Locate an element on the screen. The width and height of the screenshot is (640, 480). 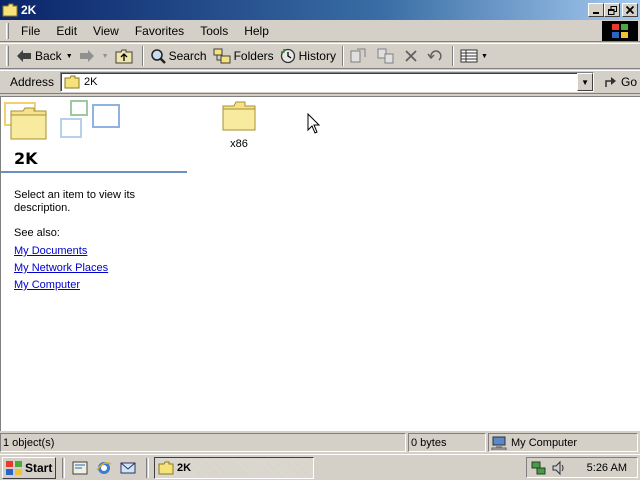
status-size: 0 bytes is located at coordinates (447, 442).